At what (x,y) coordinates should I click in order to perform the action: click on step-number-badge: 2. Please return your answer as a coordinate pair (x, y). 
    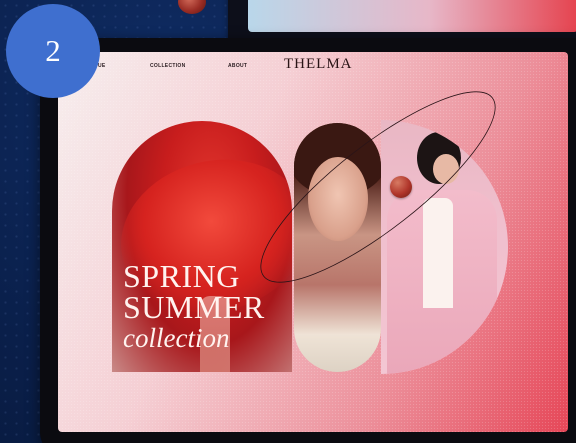
    Looking at the image, I should click on (53, 51).